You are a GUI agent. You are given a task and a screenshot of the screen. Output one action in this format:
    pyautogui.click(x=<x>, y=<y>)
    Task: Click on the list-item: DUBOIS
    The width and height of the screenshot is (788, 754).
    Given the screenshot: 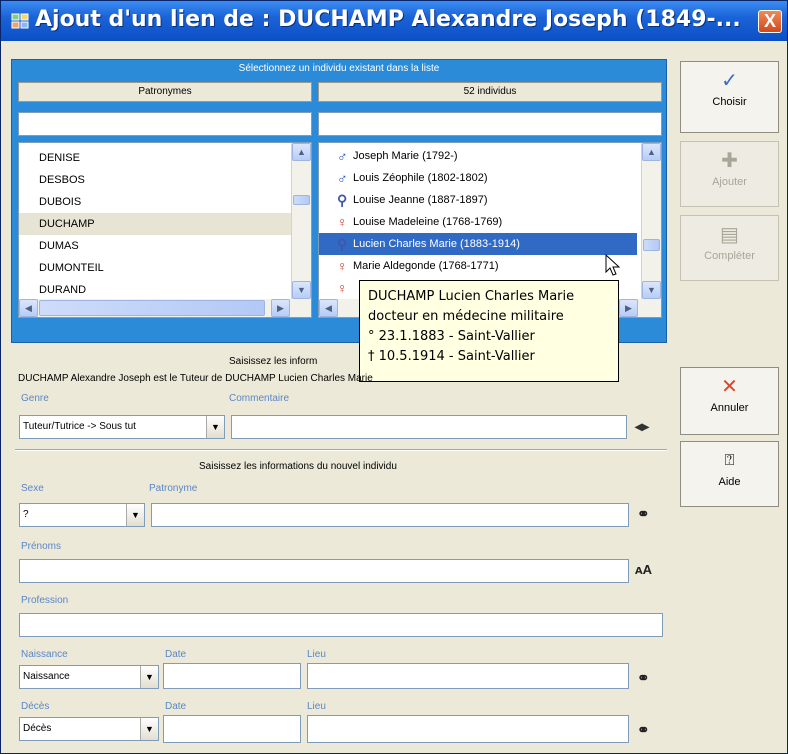 What is the action you would take?
    pyautogui.click(x=155, y=202)
    